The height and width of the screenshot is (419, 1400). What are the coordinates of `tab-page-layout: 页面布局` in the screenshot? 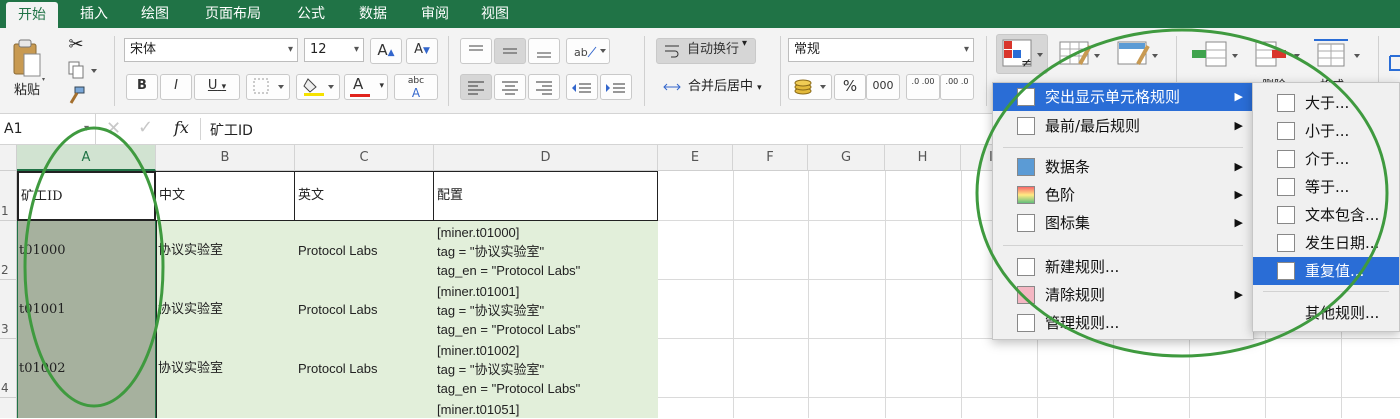 It's located at (233, 14).